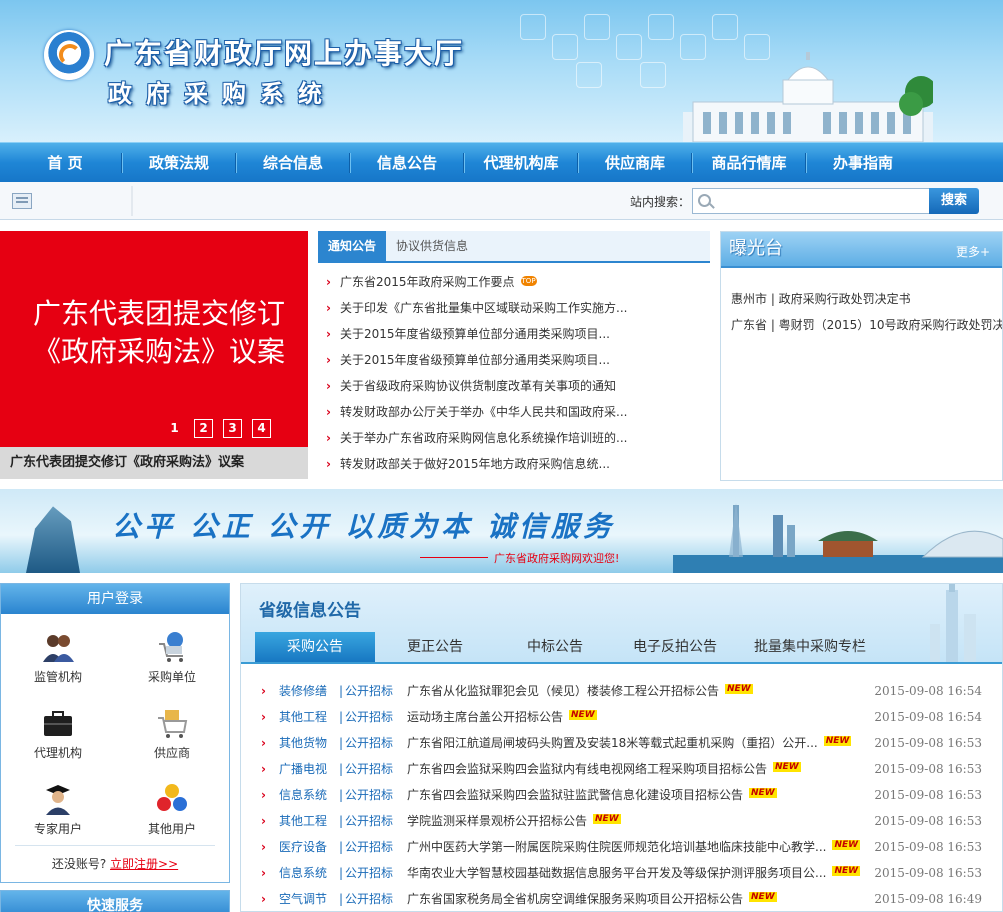 Image resolution: width=1003 pixels, height=912 pixels. What do you see at coordinates (563, 691) in the screenshot?
I see `announcement-title: 广东省从化监狱罪犯会见（候见）楼装修工程公开招标公告` at bounding box center [563, 691].